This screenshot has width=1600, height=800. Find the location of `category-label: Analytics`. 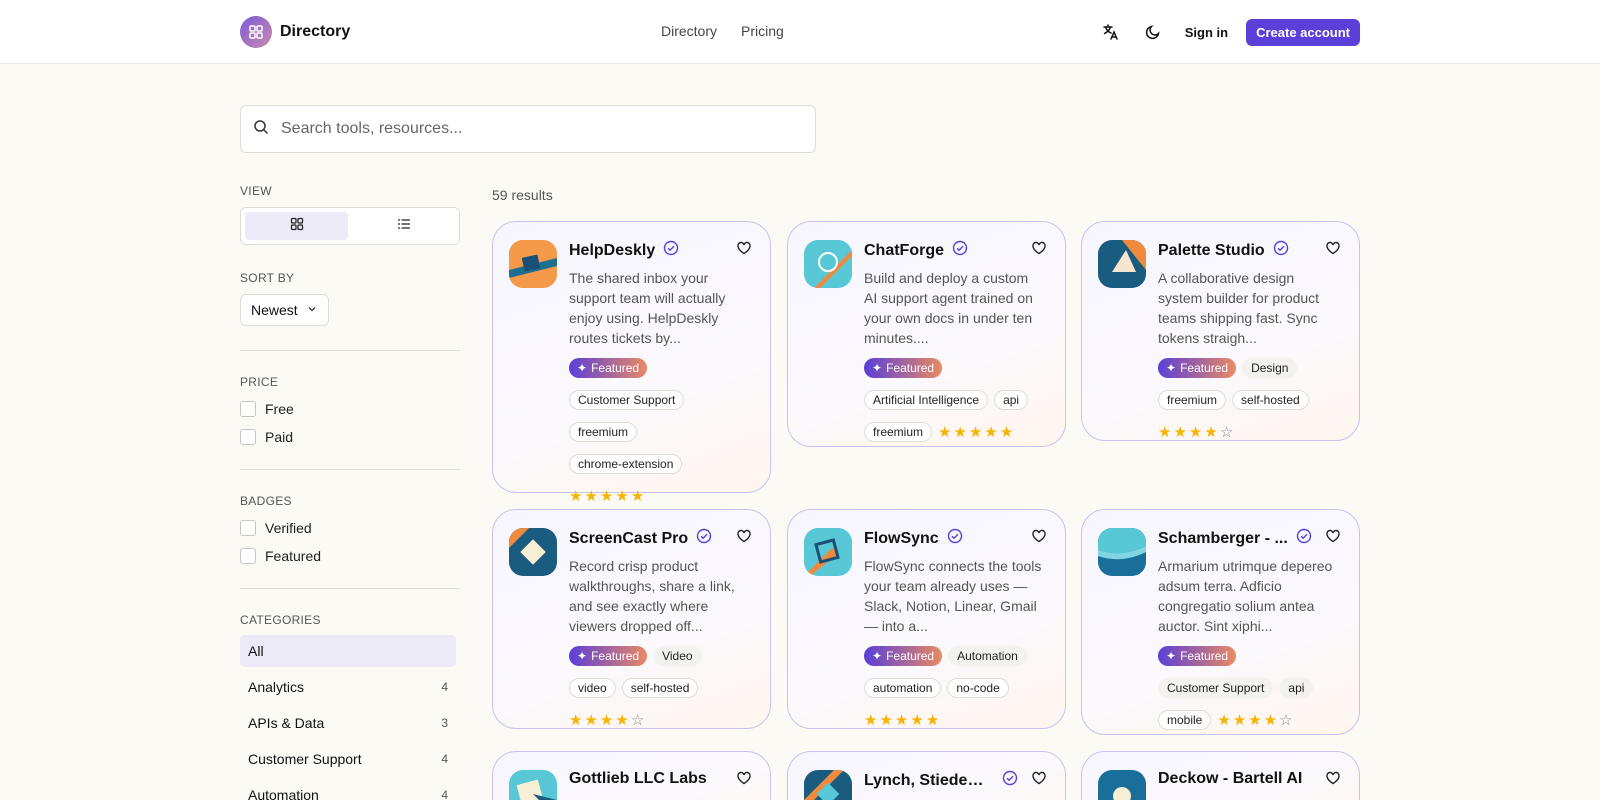

category-label: Analytics is located at coordinates (276, 687).